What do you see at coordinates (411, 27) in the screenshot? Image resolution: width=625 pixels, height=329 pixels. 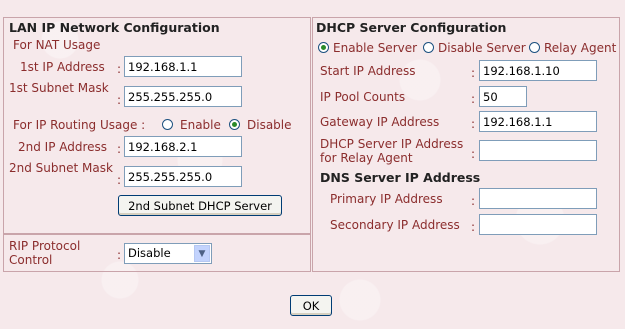 I see `dhcp-section-title: DHCP Server Configuration` at bounding box center [411, 27].